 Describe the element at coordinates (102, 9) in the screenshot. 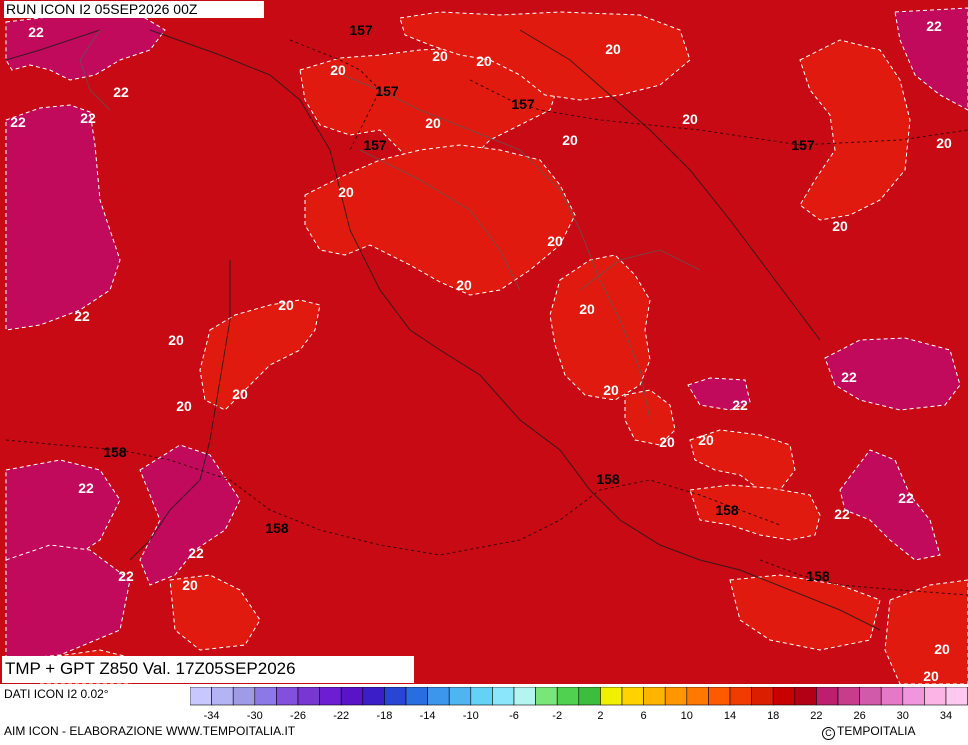

I see `run-label: RUN ICON I2 05SEP2026 00Z` at that location.